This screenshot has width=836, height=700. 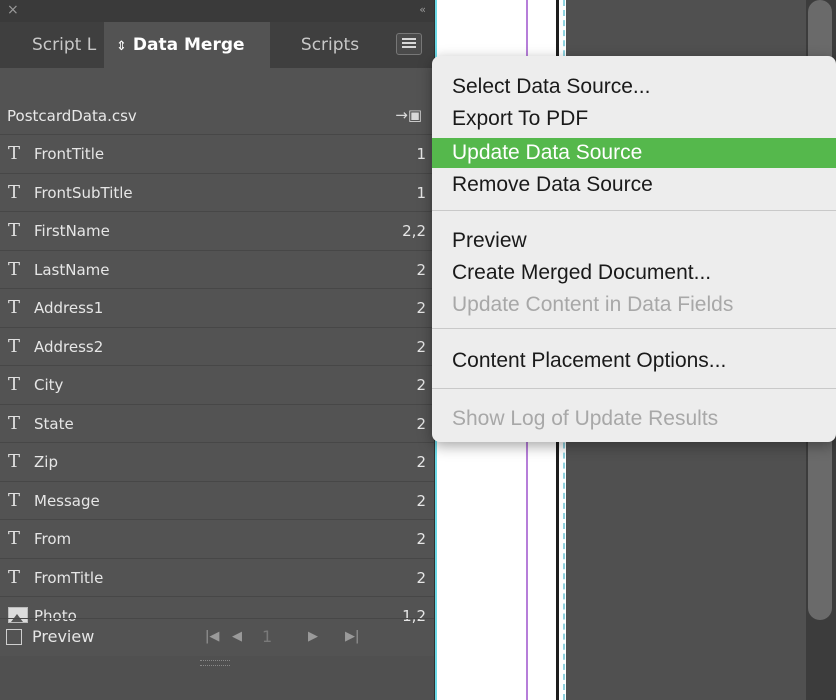 I want to click on preview-checkbox, so click(x=14, y=637).